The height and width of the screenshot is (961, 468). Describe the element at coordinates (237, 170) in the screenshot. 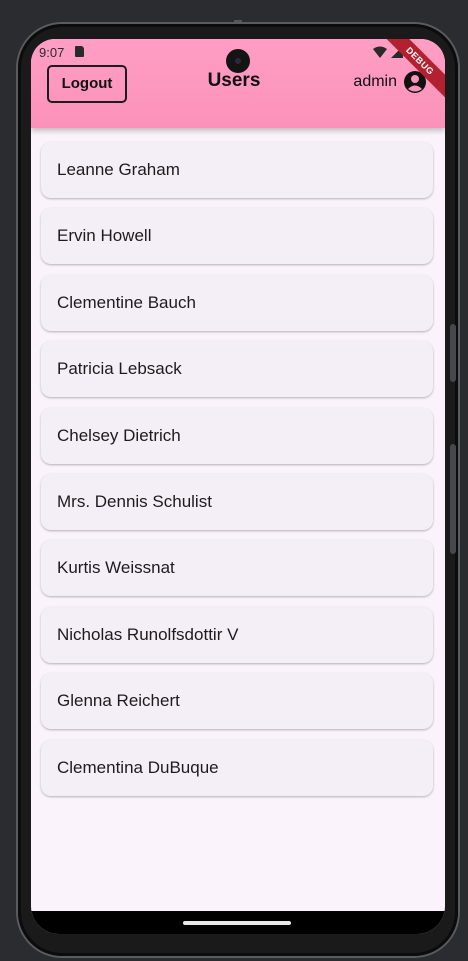

I see `user-card: Leanne Graham` at that location.